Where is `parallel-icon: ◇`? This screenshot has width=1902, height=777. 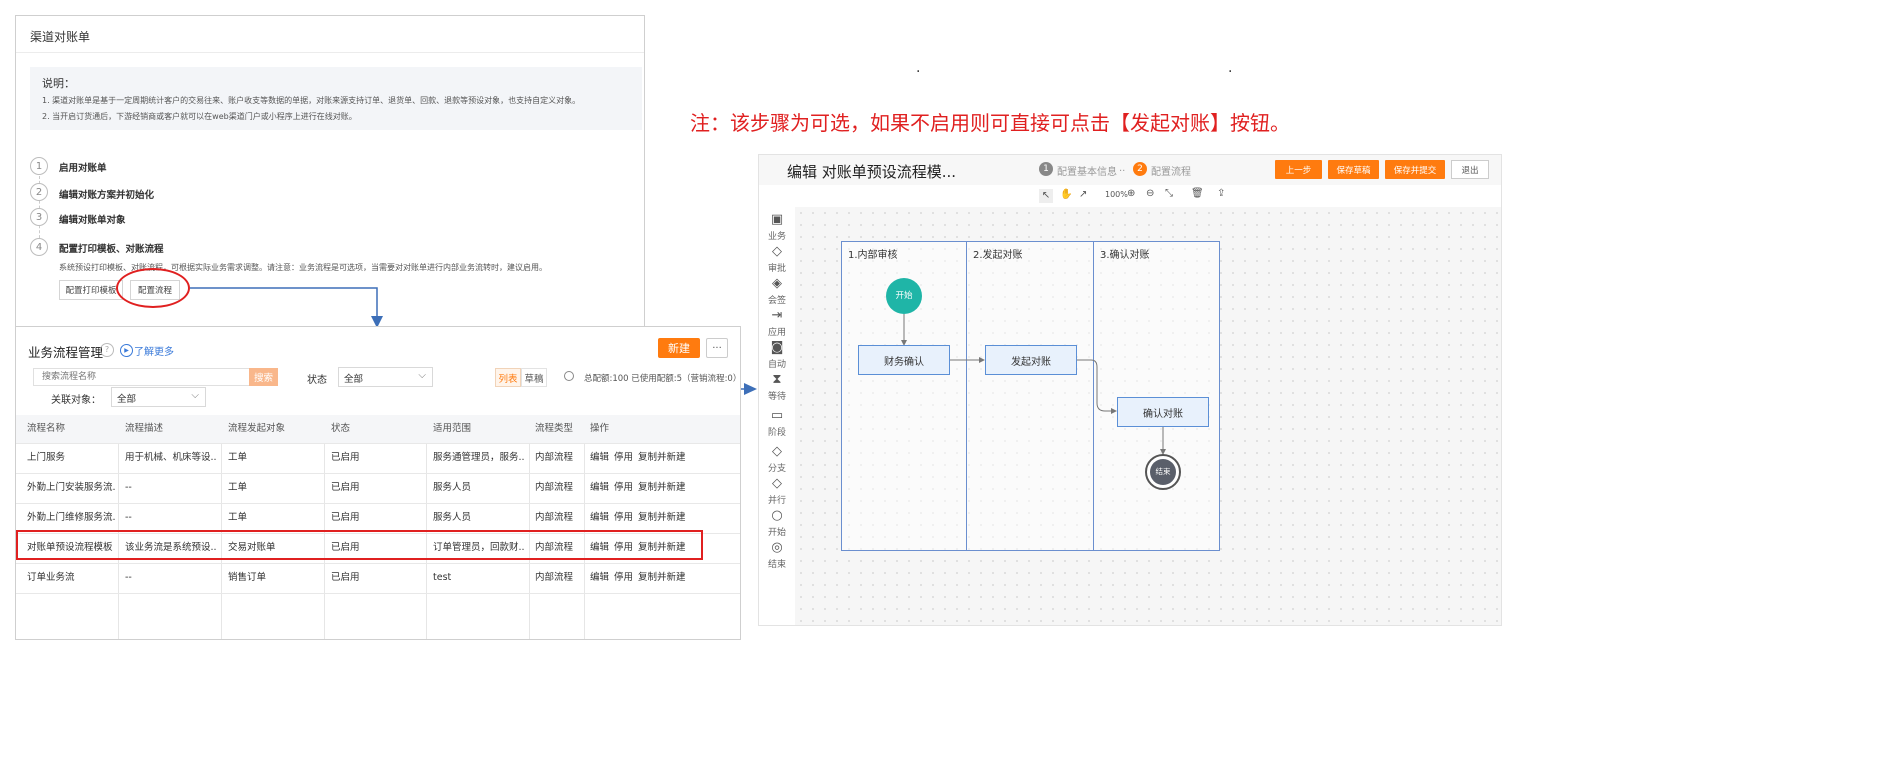 parallel-icon: ◇ is located at coordinates (777, 483).